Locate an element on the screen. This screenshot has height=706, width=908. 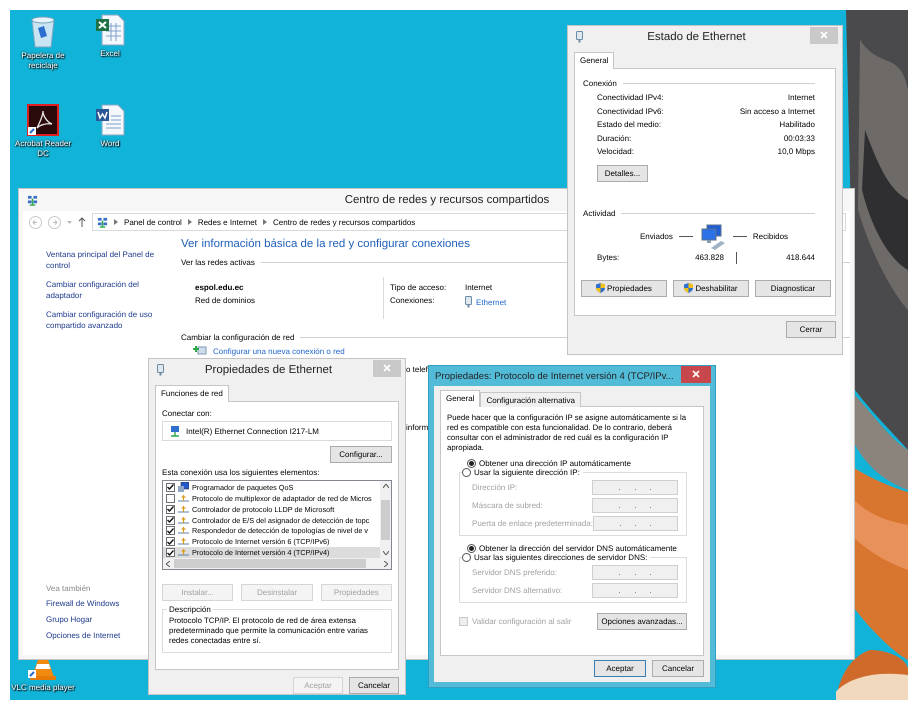
sidebar-link: Ventana principal del Panel de control is located at coordinates (107, 260).